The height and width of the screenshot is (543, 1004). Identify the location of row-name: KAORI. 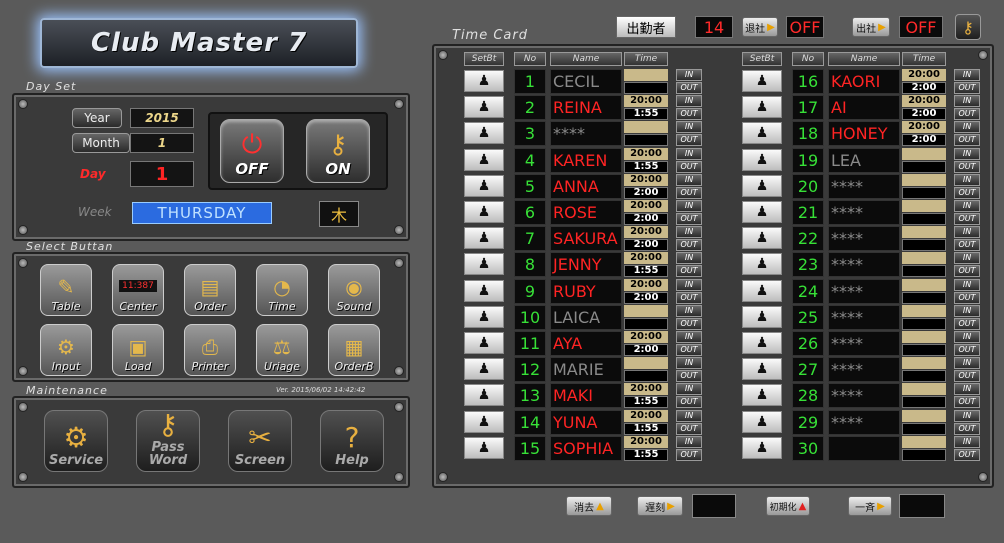
(864, 81).